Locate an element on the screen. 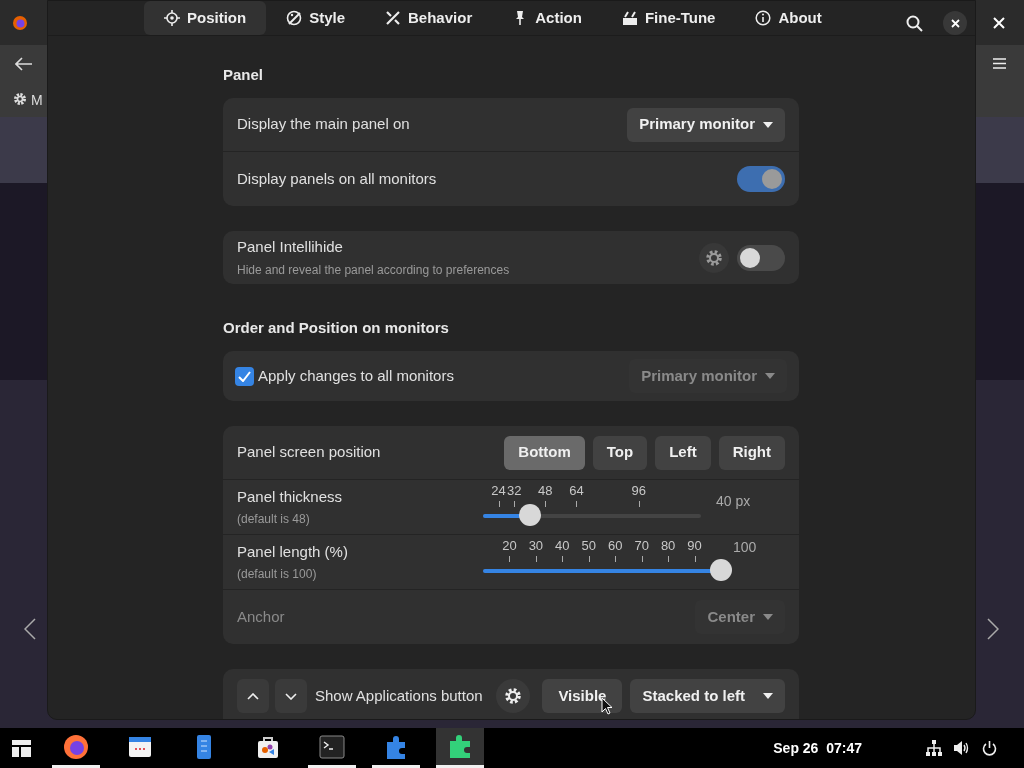 The height and width of the screenshot is (768, 1024). section-heading: Order and Position on monitors is located at coordinates (336, 326).